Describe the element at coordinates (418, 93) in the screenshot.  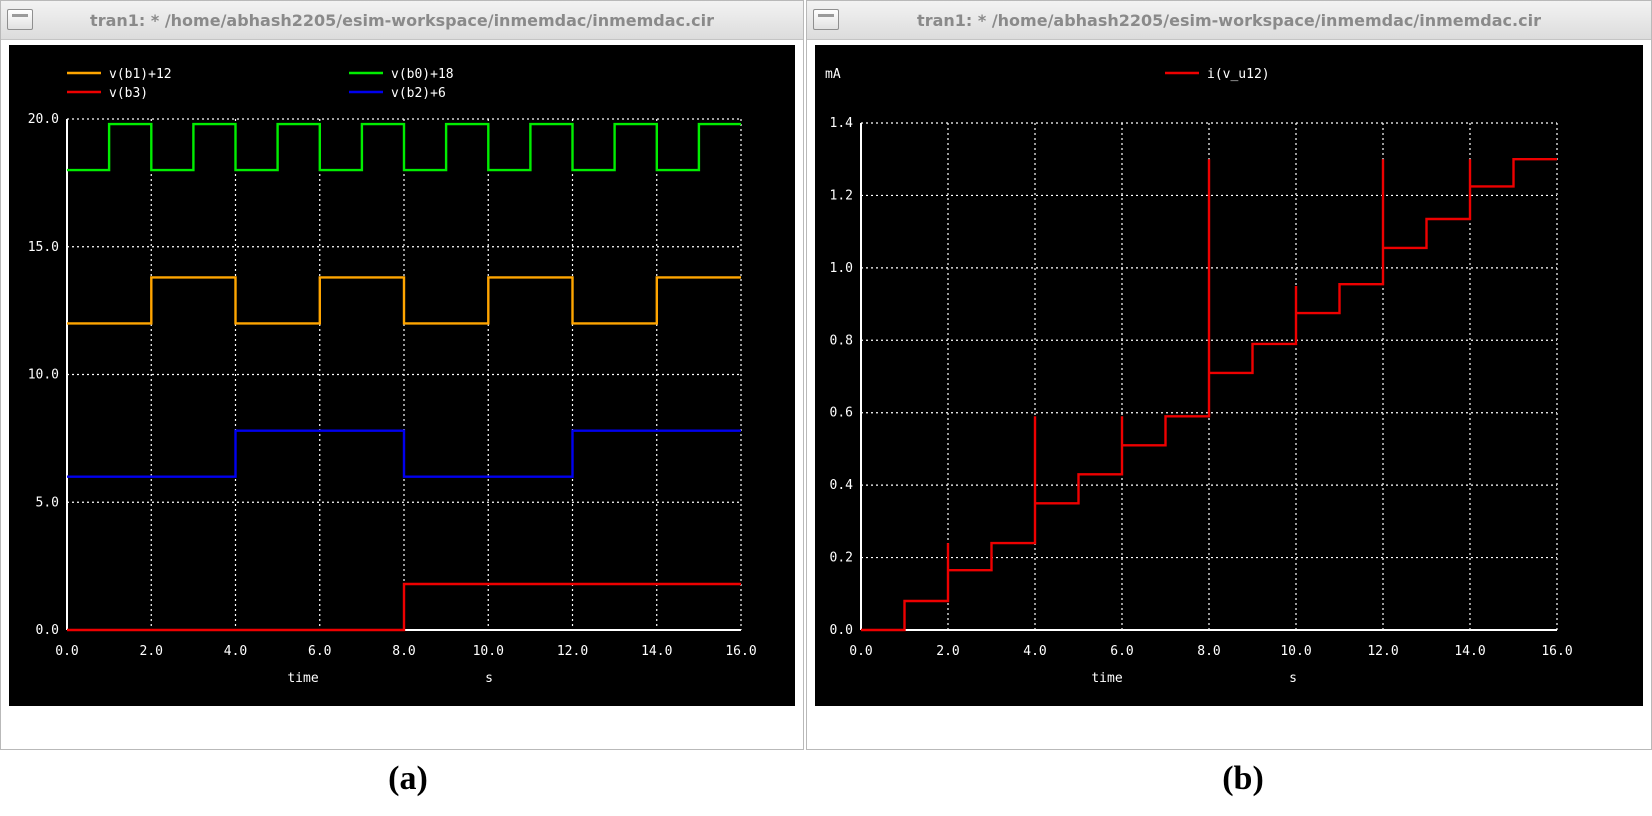
I see `legend-label: v(b2)+6` at that location.